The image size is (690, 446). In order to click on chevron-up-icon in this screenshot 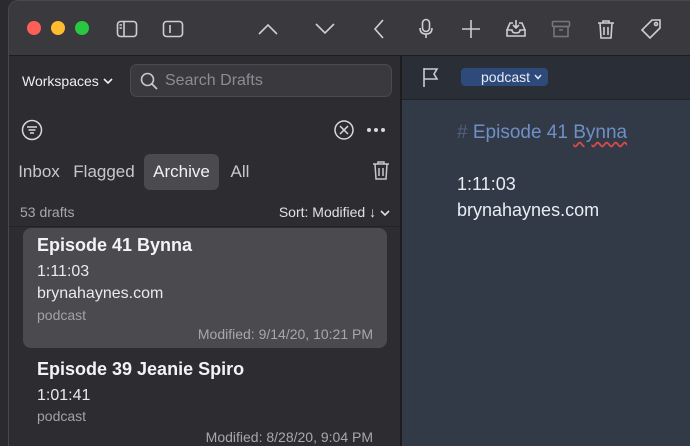, I will do `click(268, 29)`.